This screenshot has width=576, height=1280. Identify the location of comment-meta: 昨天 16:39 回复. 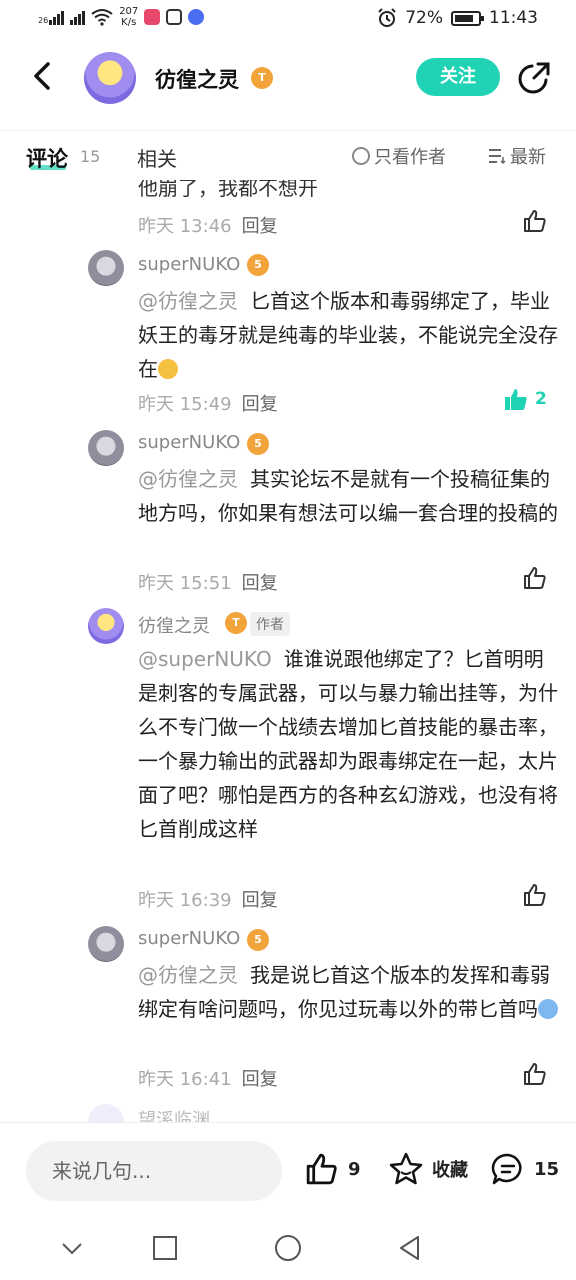
(208, 899).